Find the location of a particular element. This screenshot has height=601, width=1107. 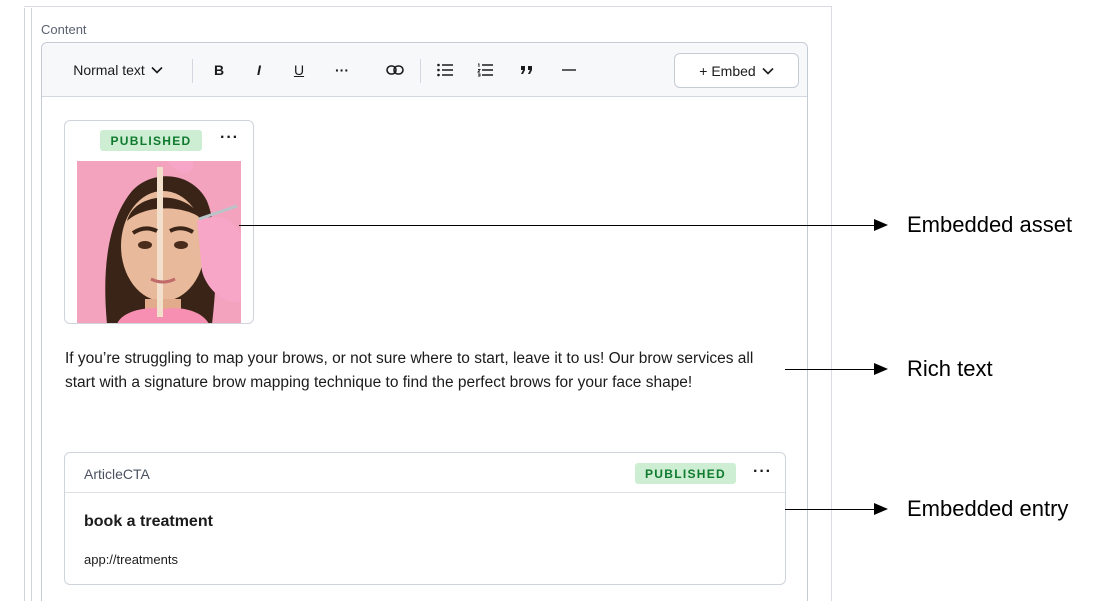

numbered-list-button is located at coordinates (485, 70).